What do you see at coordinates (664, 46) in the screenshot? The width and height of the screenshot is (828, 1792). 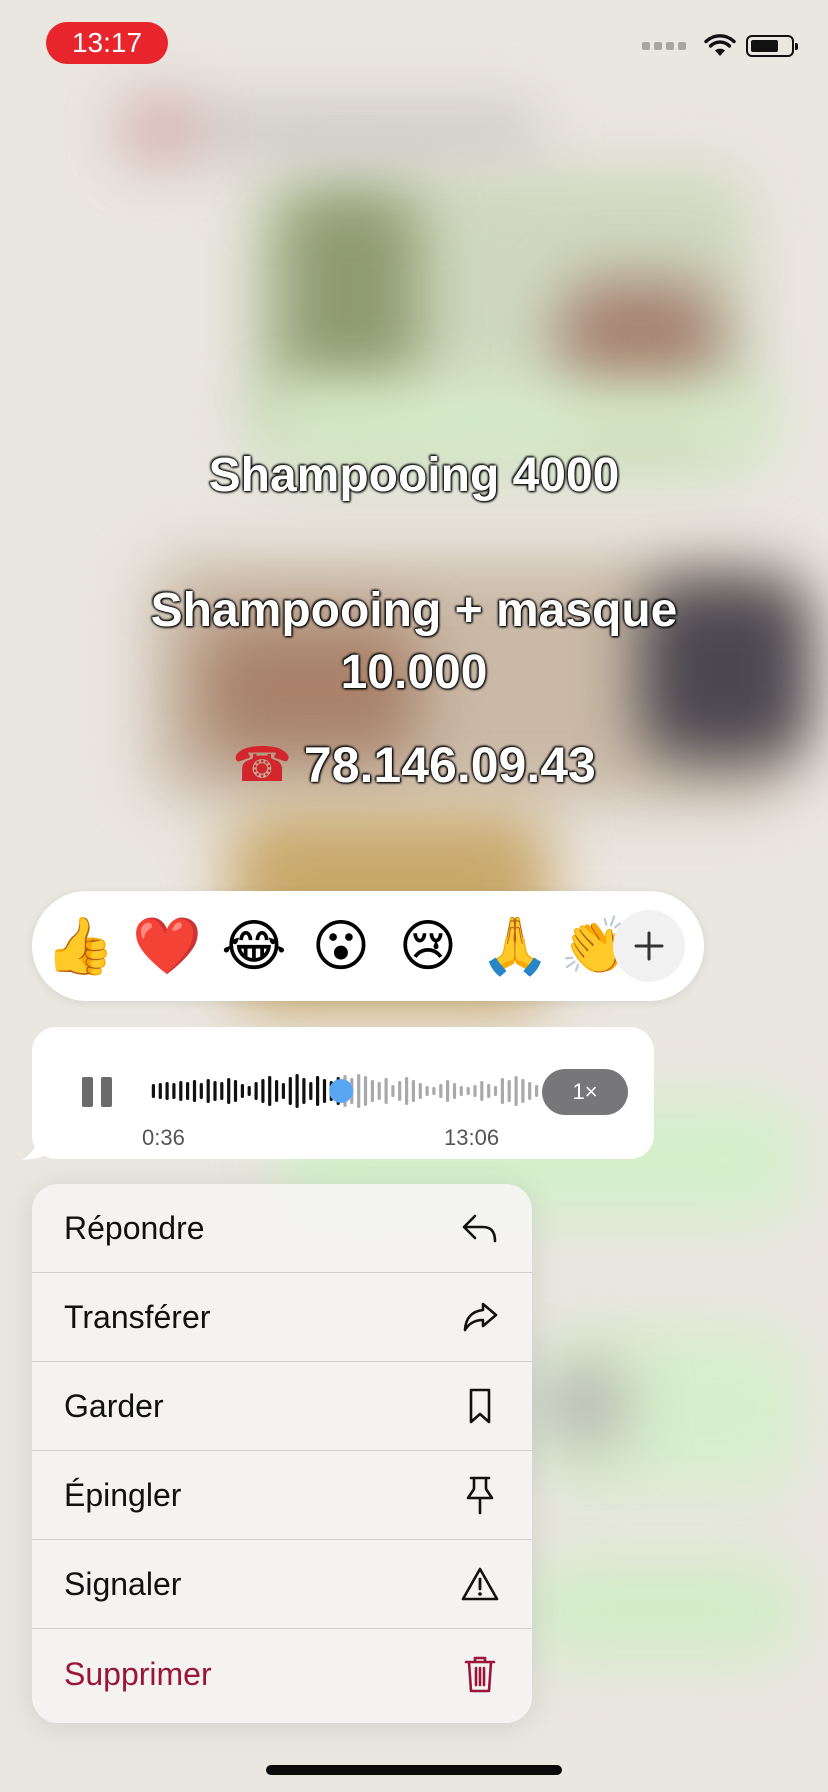 I see `cellular-signal-icon` at bounding box center [664, 46].